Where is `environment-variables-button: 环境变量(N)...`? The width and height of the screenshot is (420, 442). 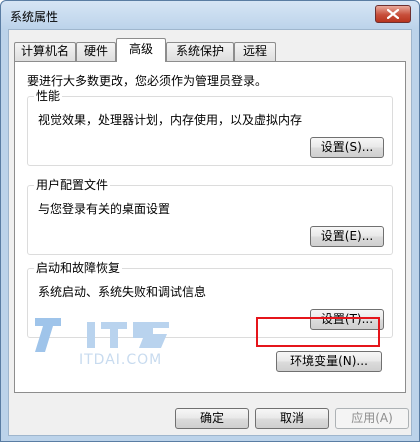 environment-variables-button: 环境变量(N)... is located at coordinates (329, 361).